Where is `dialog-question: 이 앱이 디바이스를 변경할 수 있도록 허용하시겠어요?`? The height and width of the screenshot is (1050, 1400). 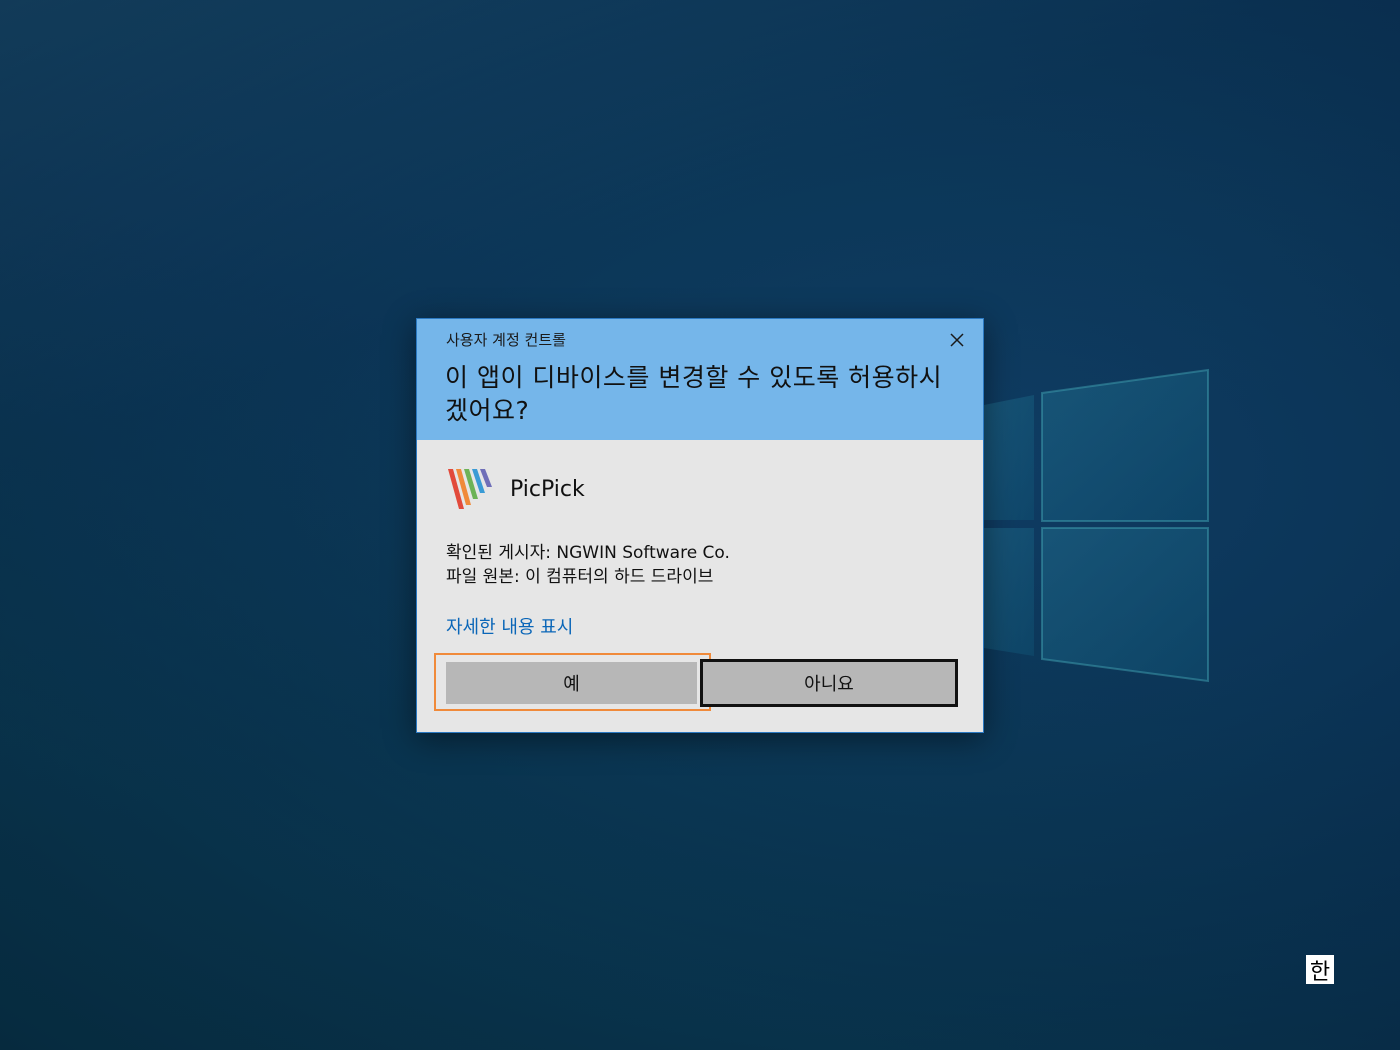
dialog-question: 이 앱이 디바이스를 변경할 수 있도록 허용하시겠어요? is located at coordinates (694, 394).